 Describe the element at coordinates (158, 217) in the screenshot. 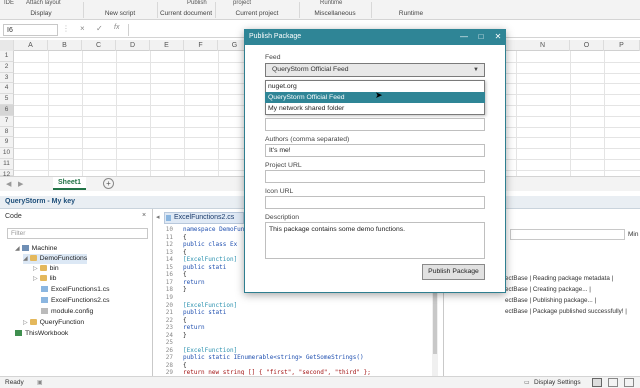

I see `chevron-left-icon: ◂` at that location.